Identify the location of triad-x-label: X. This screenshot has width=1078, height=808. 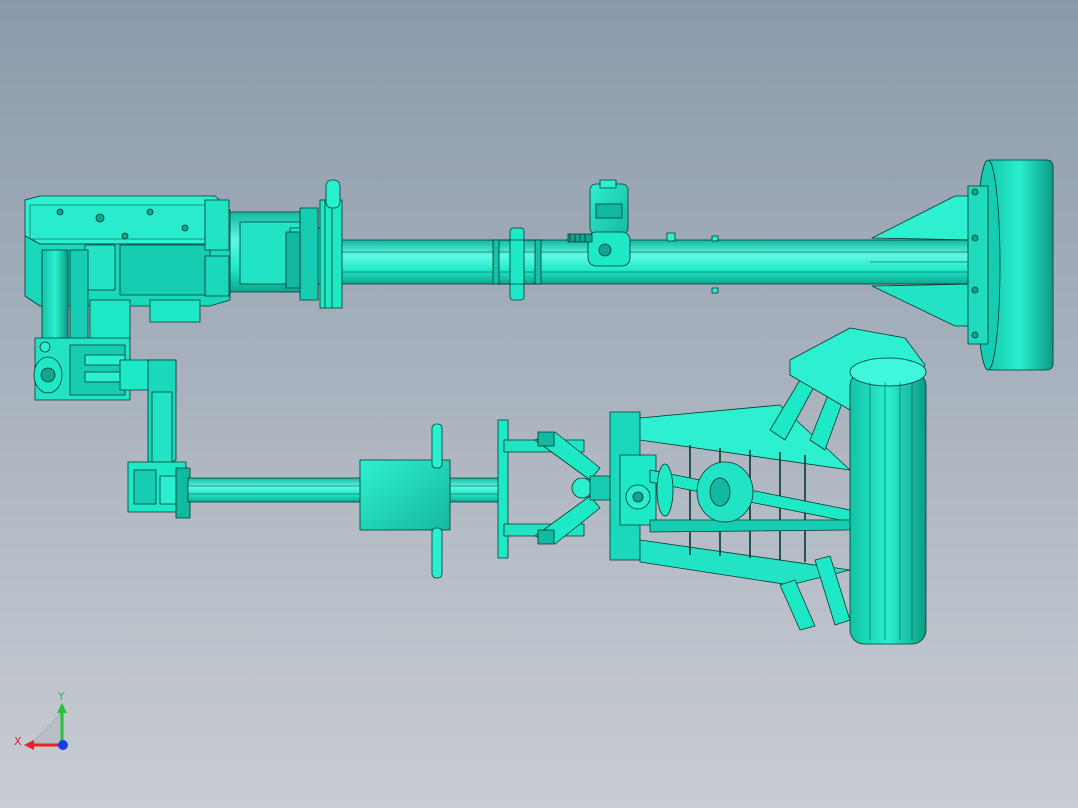
(18, 741).